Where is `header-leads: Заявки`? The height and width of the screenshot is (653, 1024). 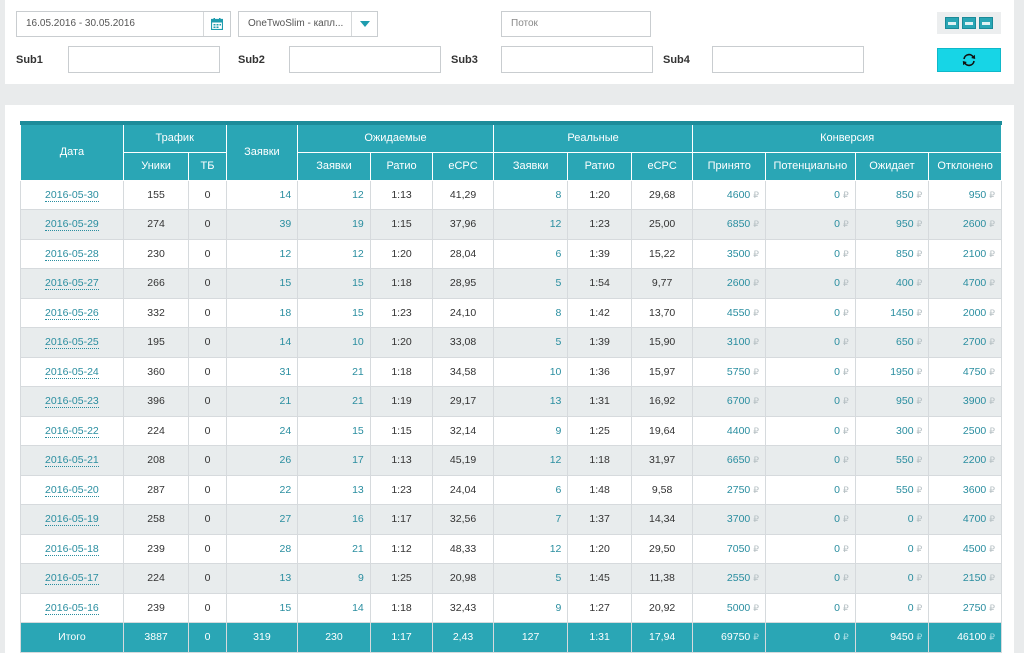
header-leads: Заявки is located at coordinates (262, 151).